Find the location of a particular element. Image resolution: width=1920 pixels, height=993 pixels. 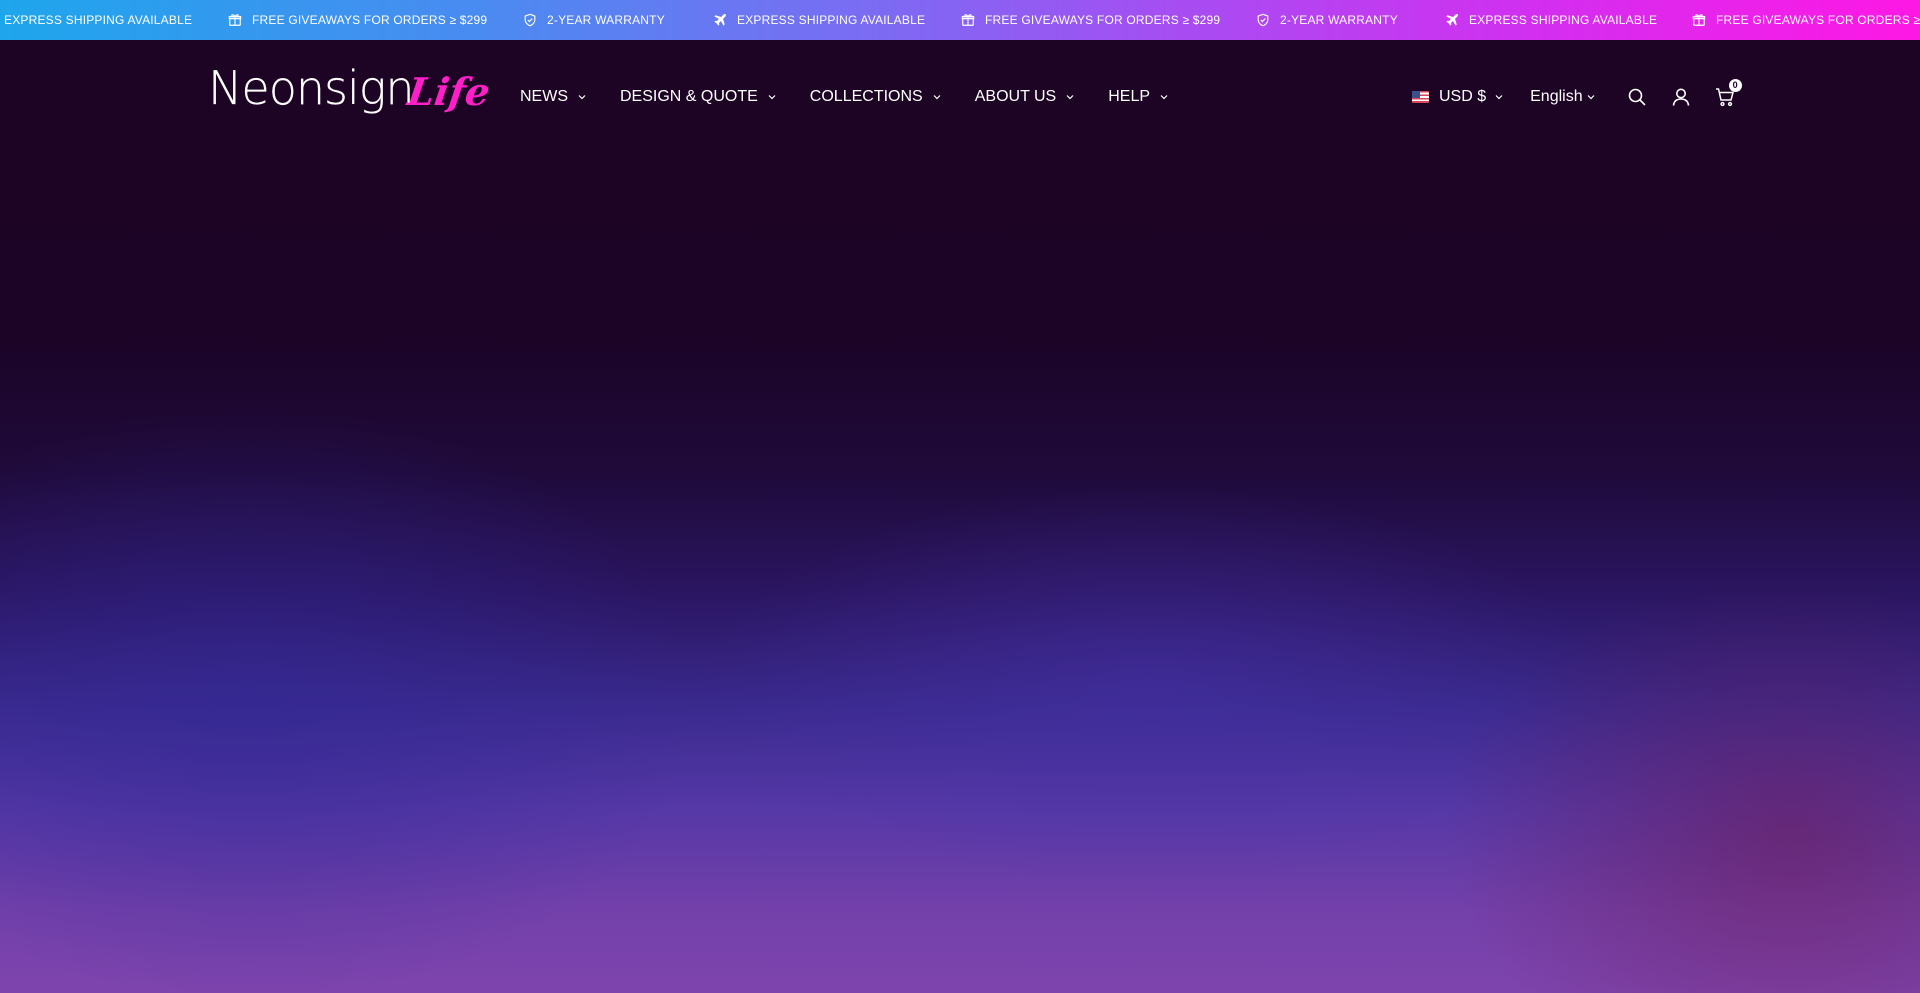

logo-accent: Life is located at coordinates (448, 91).